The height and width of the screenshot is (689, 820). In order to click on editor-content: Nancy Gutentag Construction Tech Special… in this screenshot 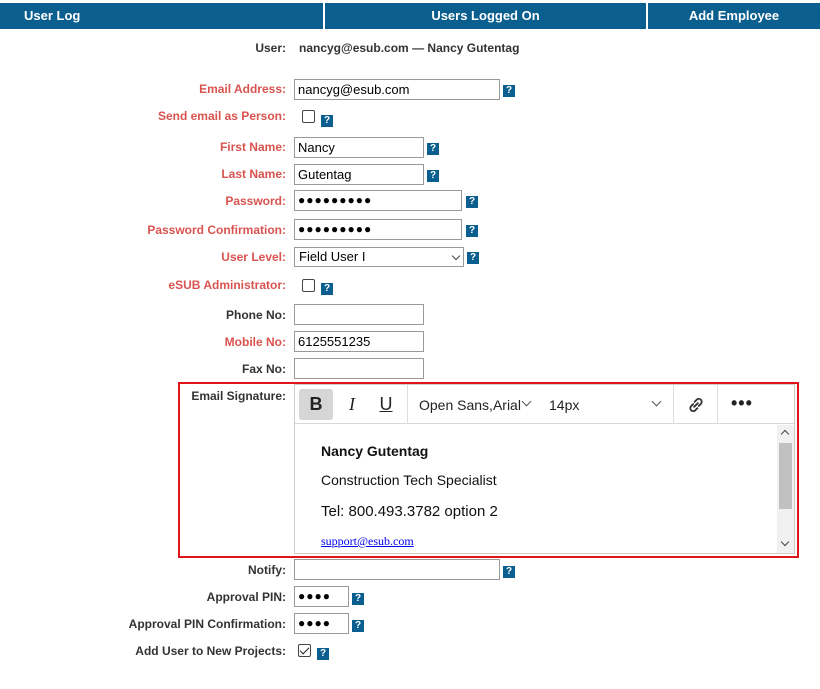, I will do `click(535, 489)`.